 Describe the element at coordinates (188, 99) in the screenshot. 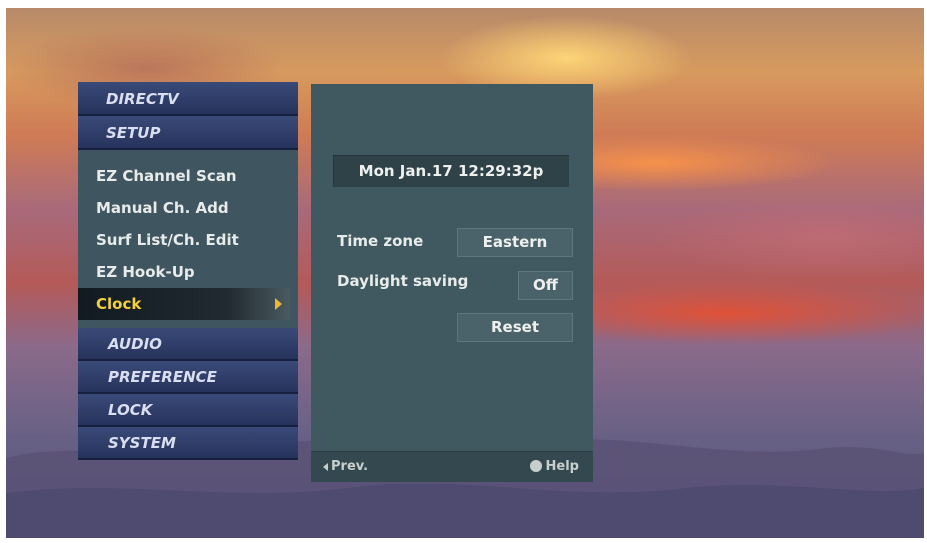

I see `menu-header-directv: DIRECTV` at that location.